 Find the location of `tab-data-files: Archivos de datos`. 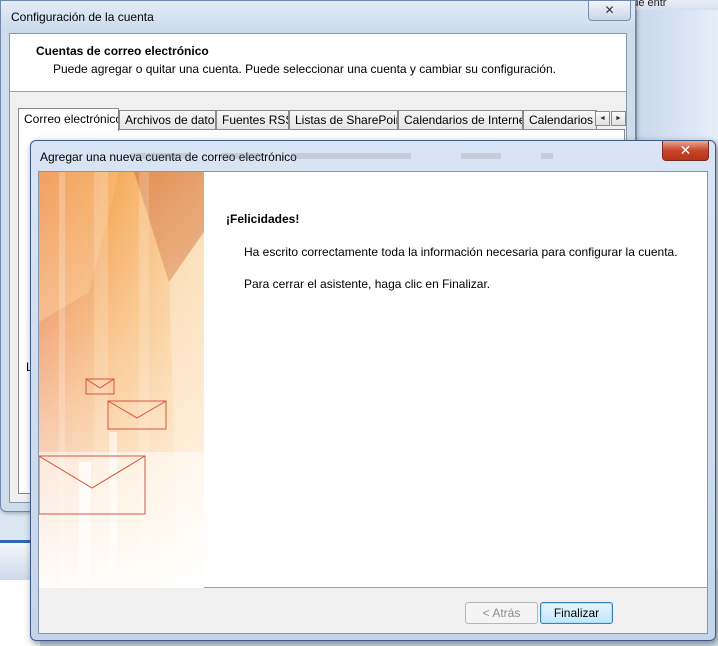

tab-data-files: Archivos de datos is located at coordinates (167, 120).